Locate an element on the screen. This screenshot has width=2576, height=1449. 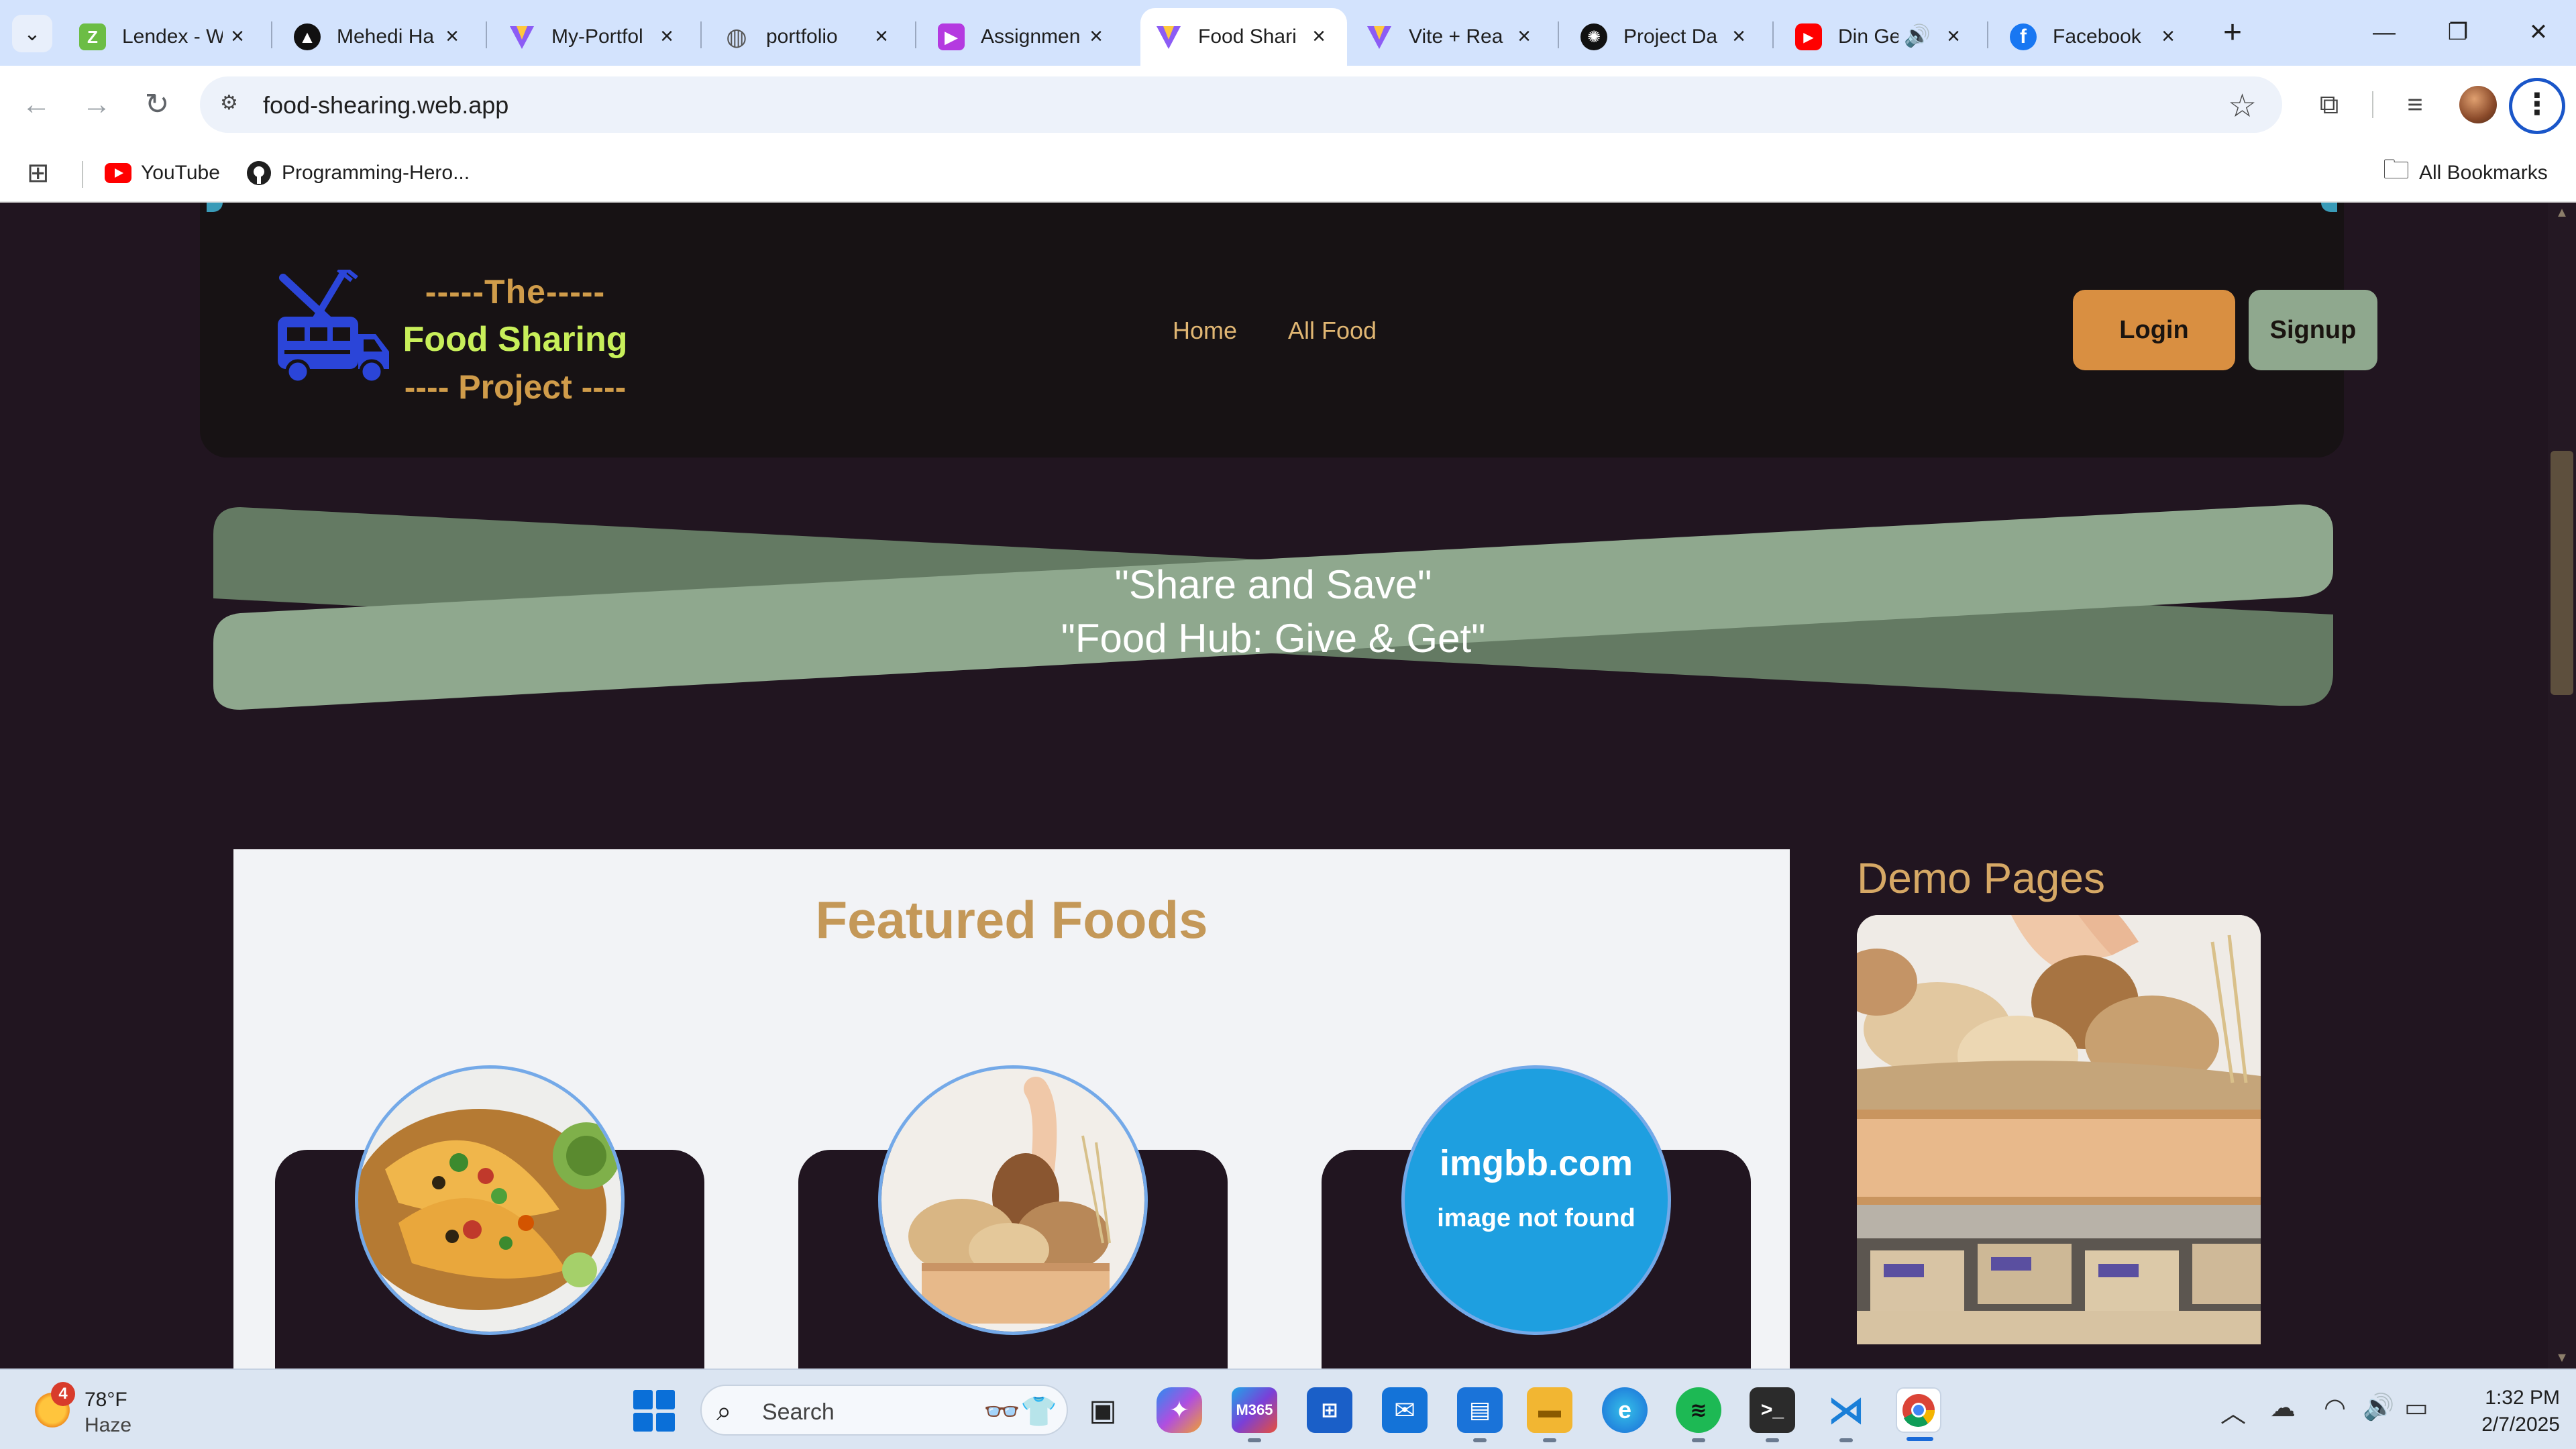
tab-food-sharing: Food Shari × is located at coordinates (1243, 37).